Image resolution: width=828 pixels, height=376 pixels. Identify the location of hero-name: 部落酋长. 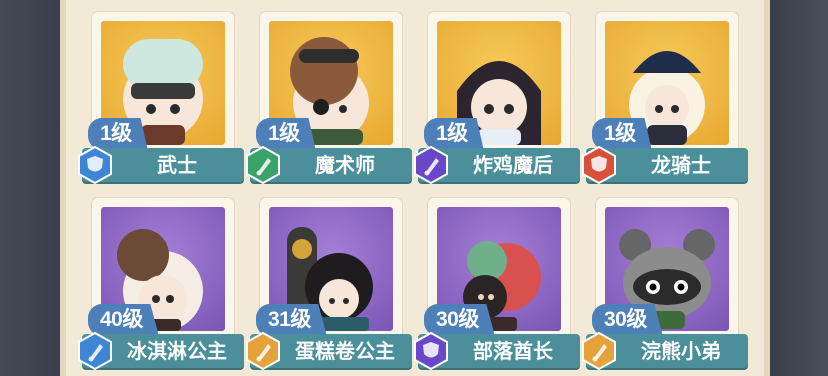
(513, 351).